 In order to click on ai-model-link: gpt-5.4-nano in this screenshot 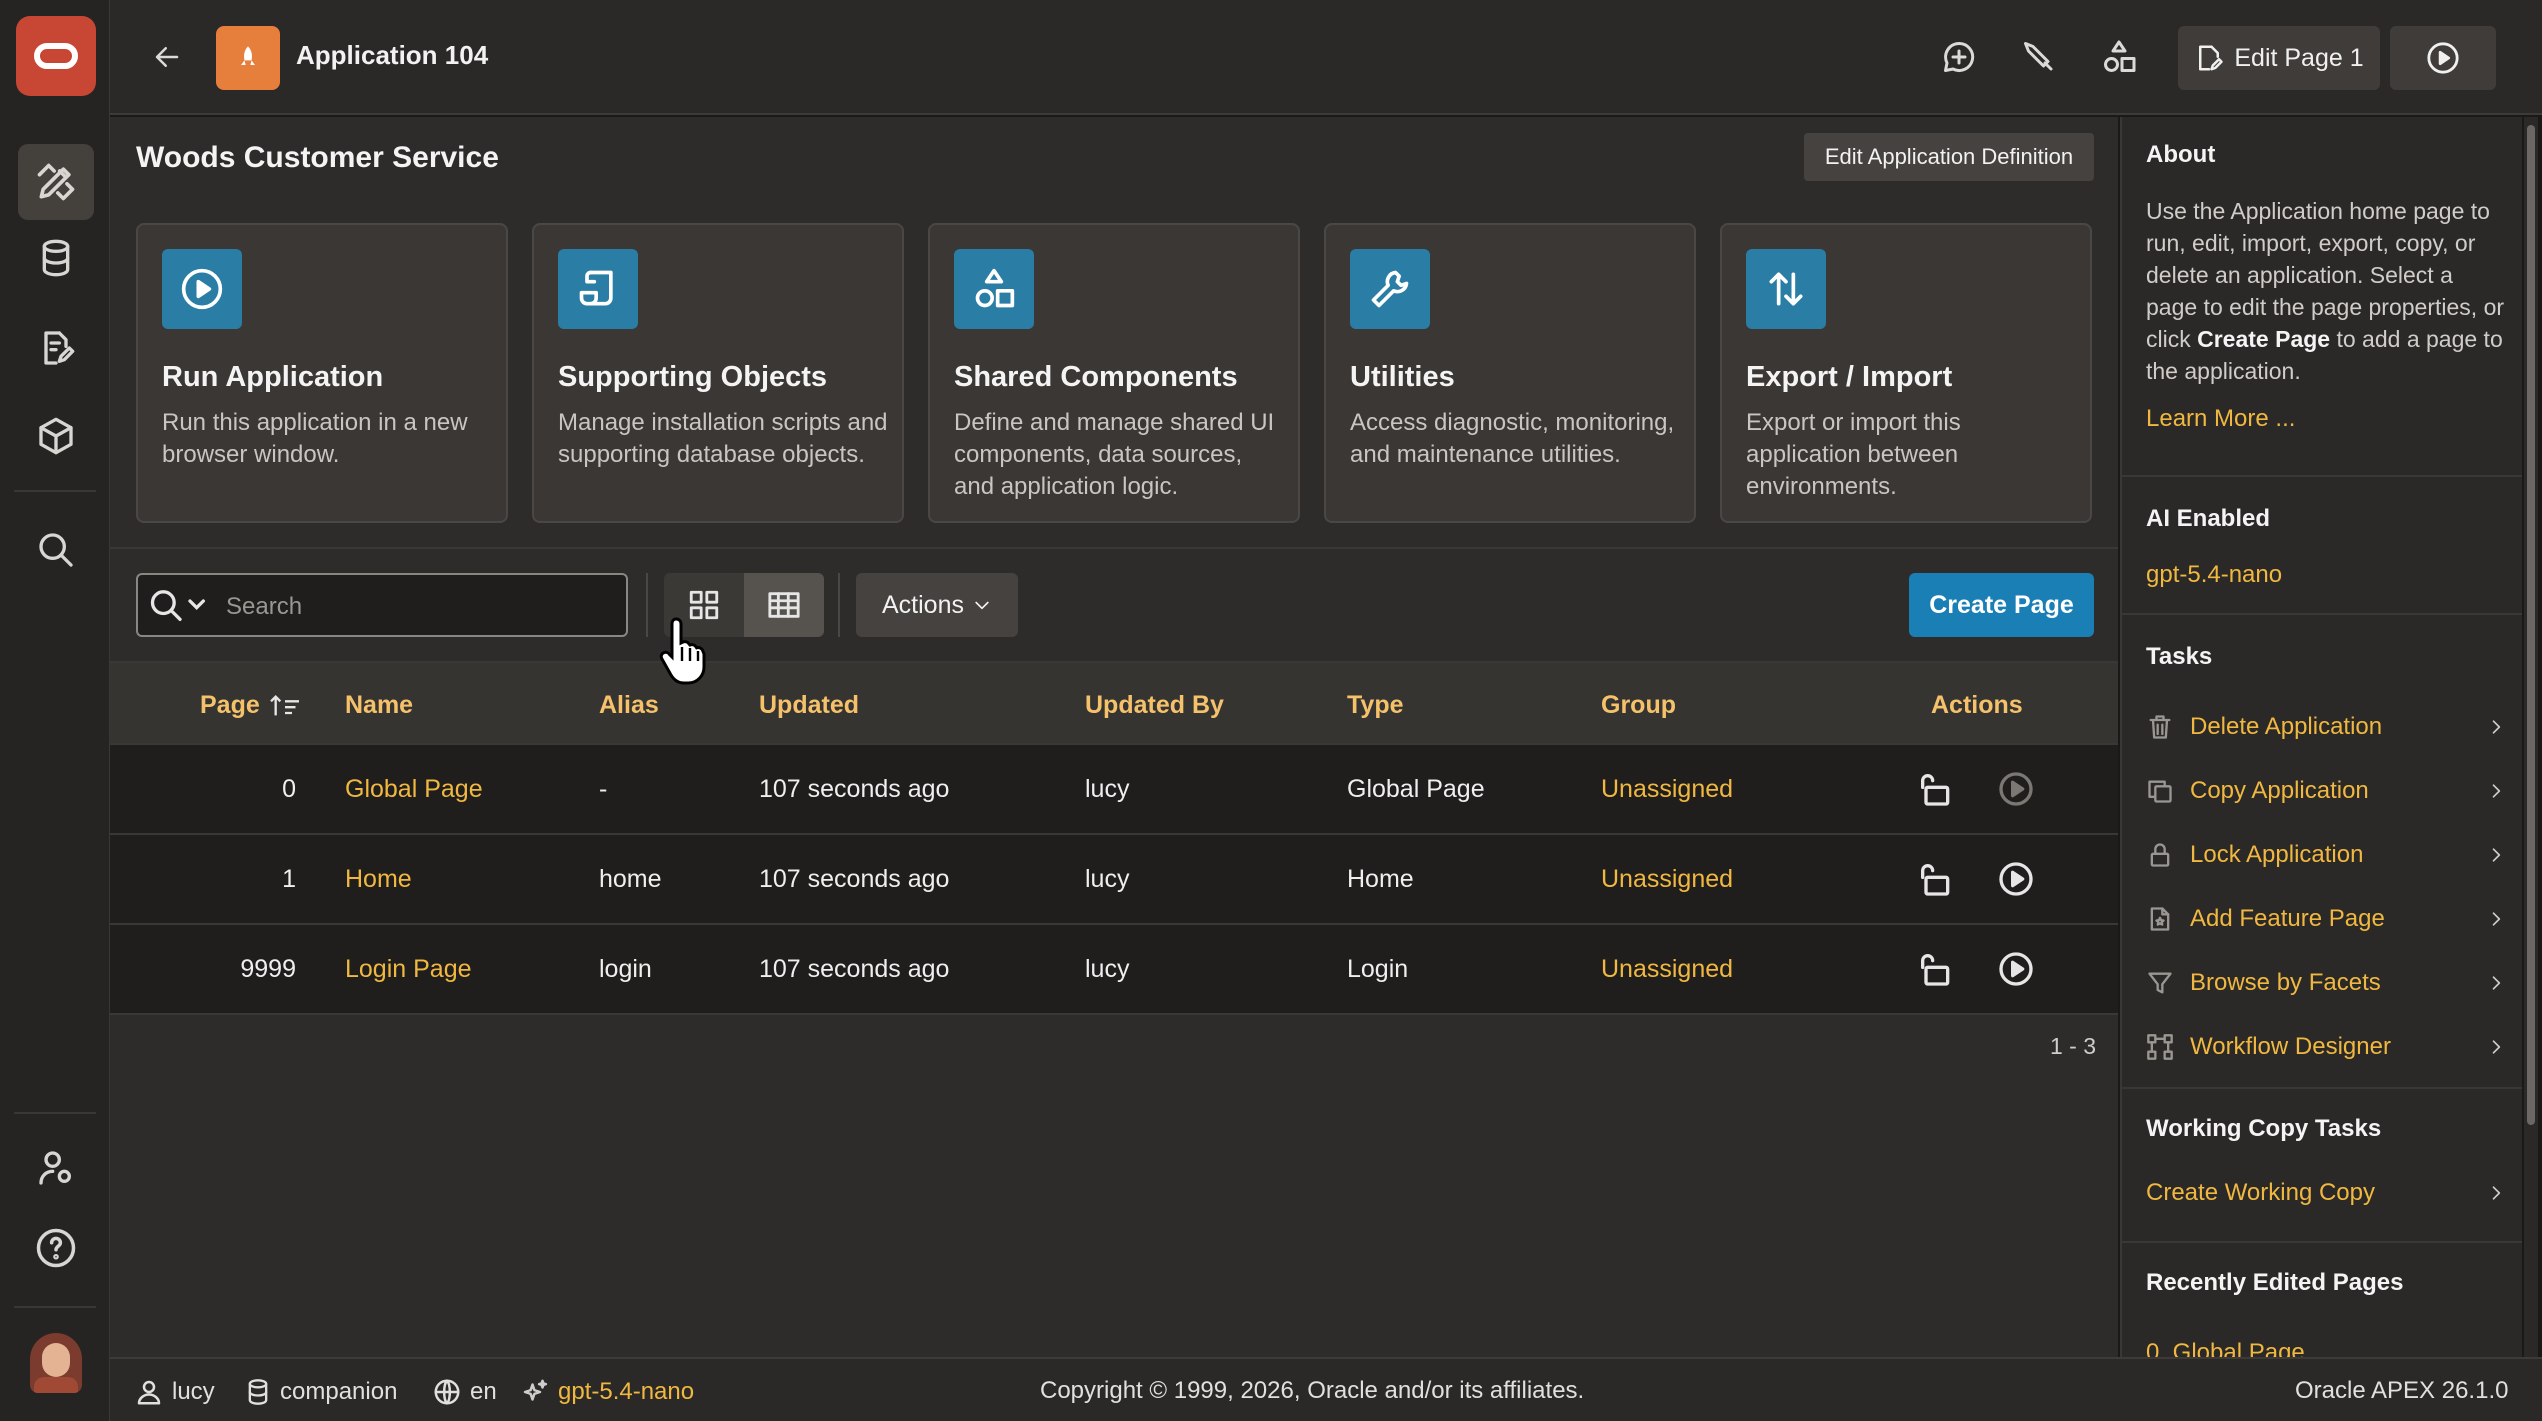, I will do `click(2214, 575)`.